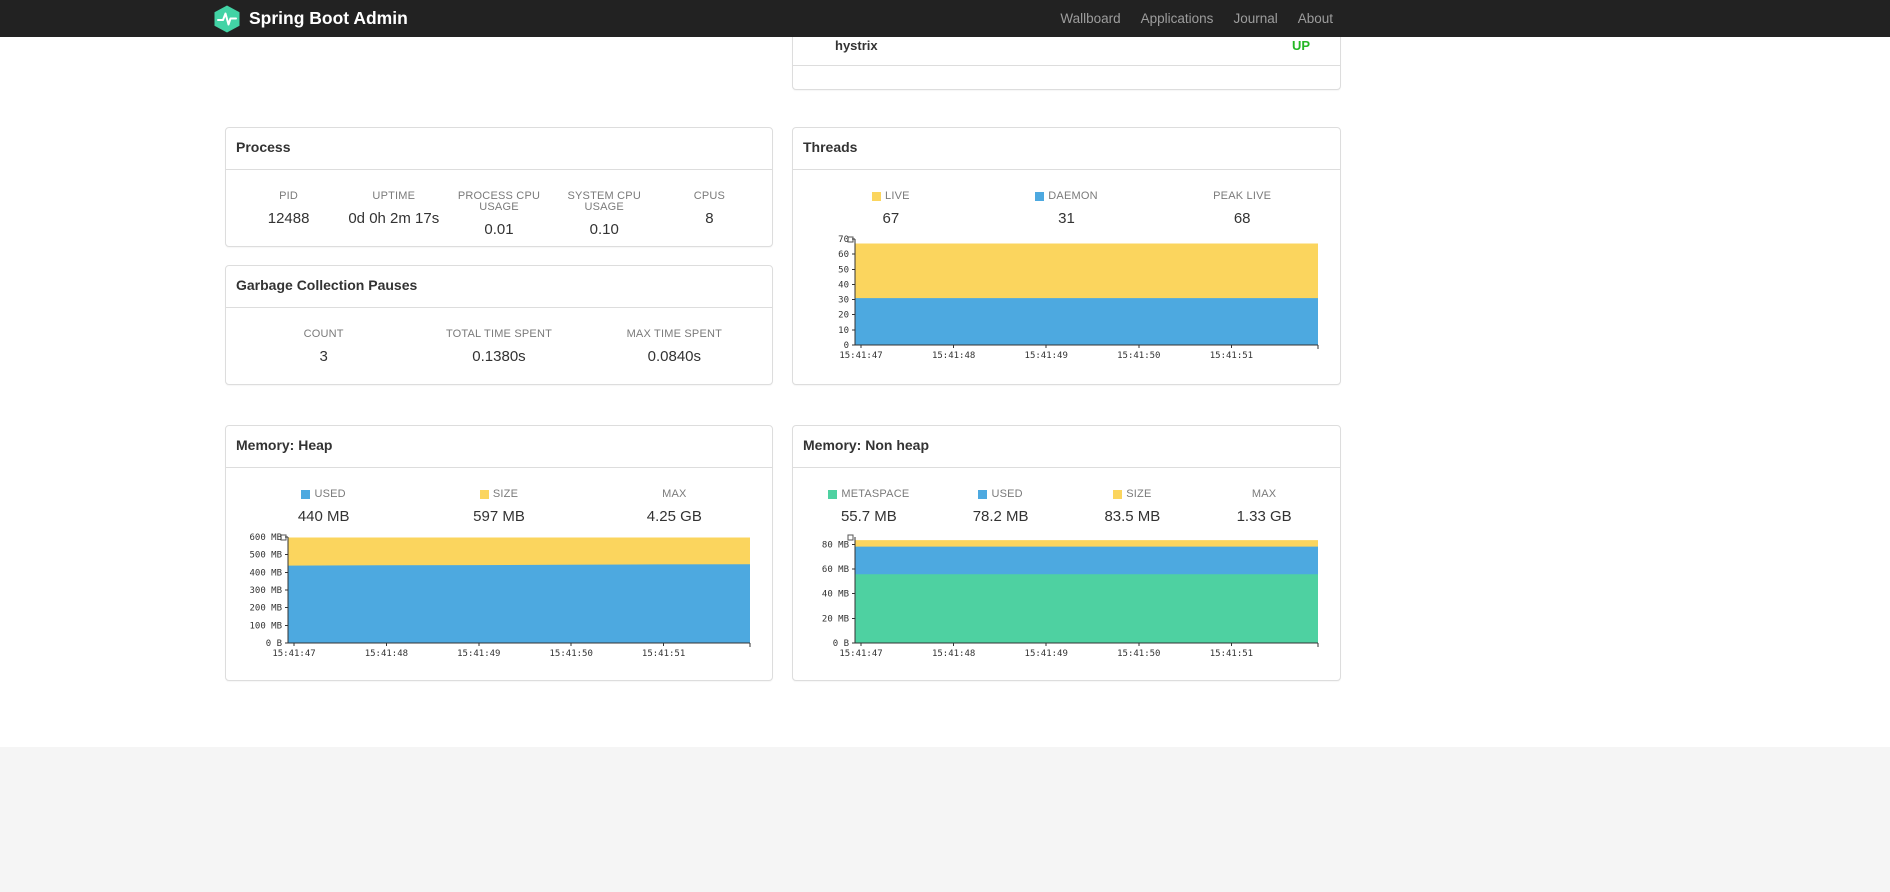  I want to click on stat-label: PEAK LIVE, so click(1242, 196).